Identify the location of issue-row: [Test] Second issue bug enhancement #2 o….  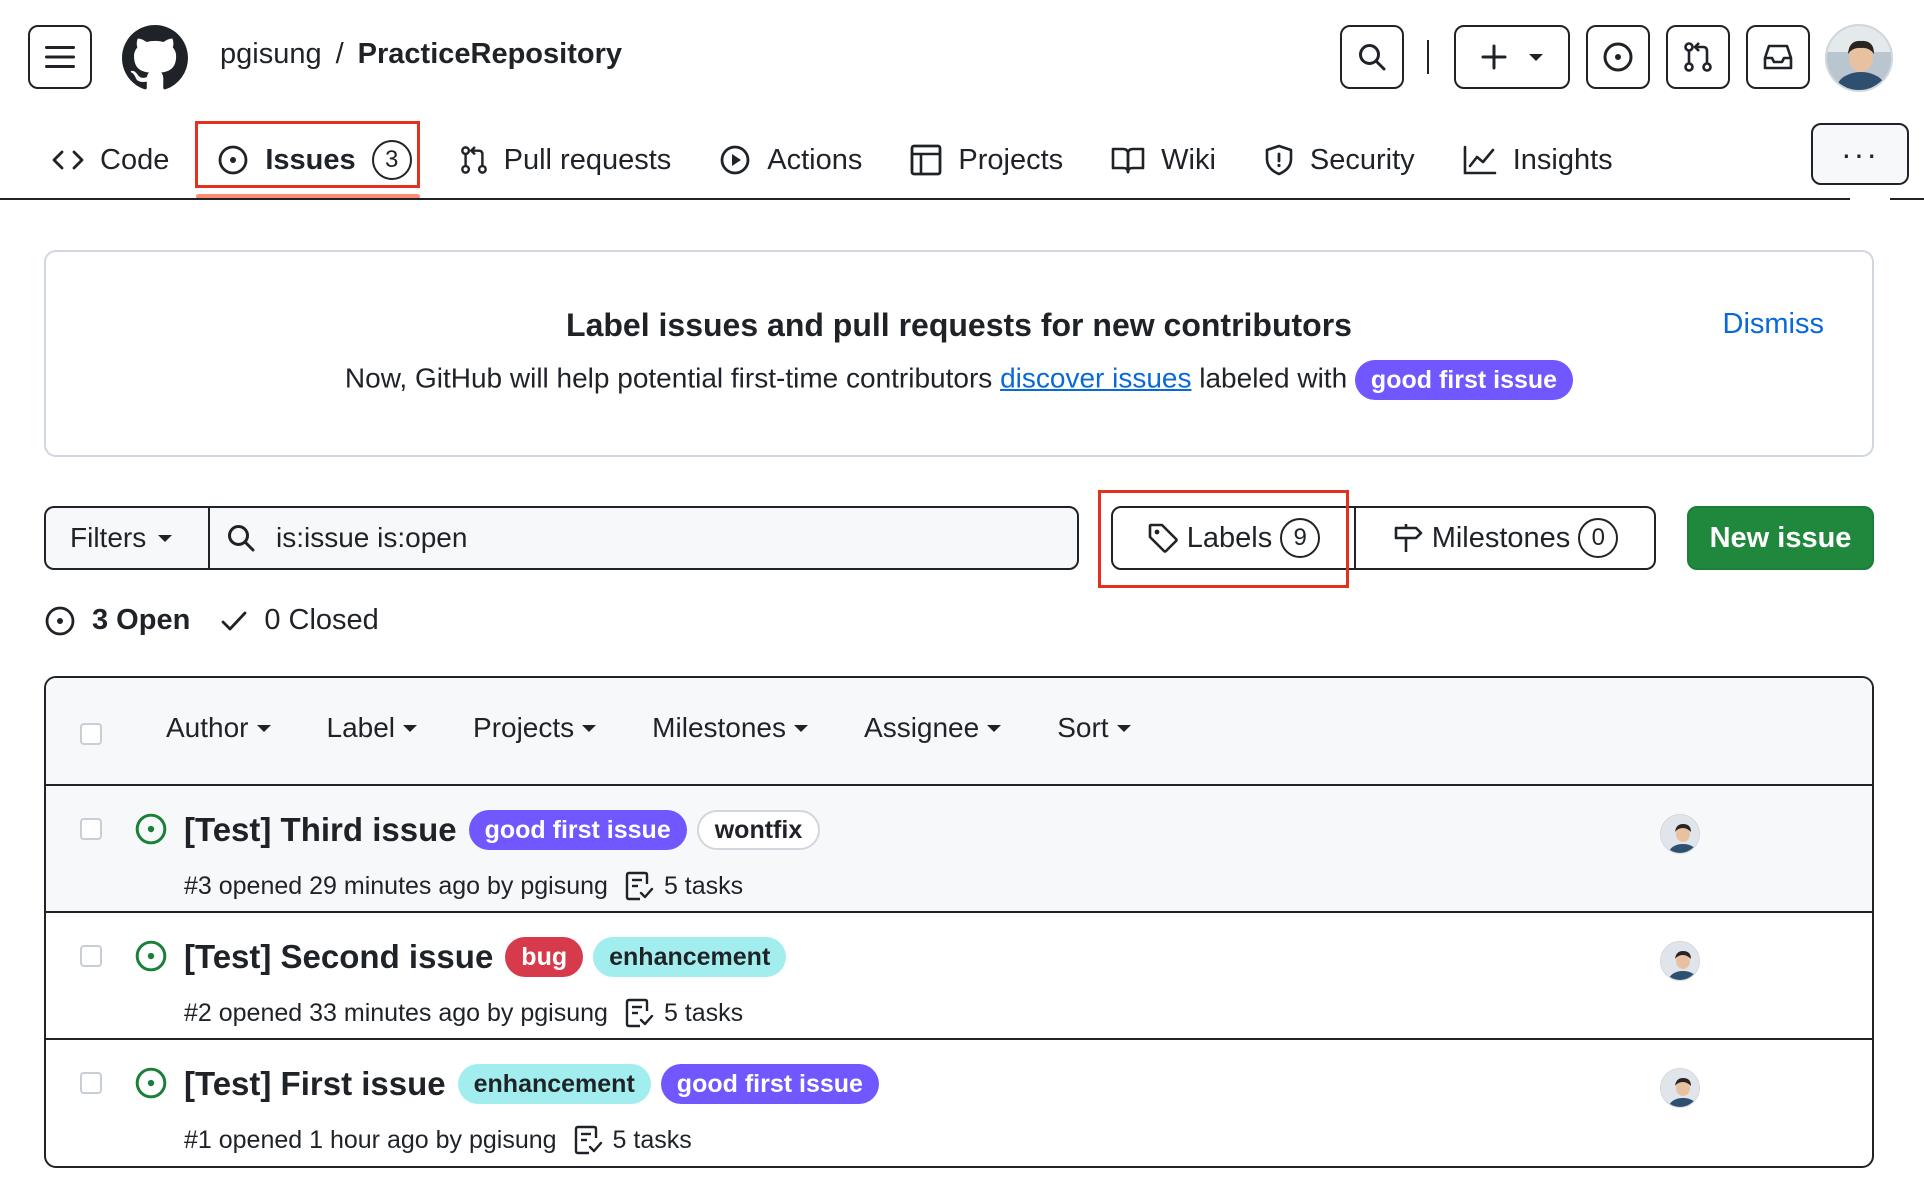
(959, 976).